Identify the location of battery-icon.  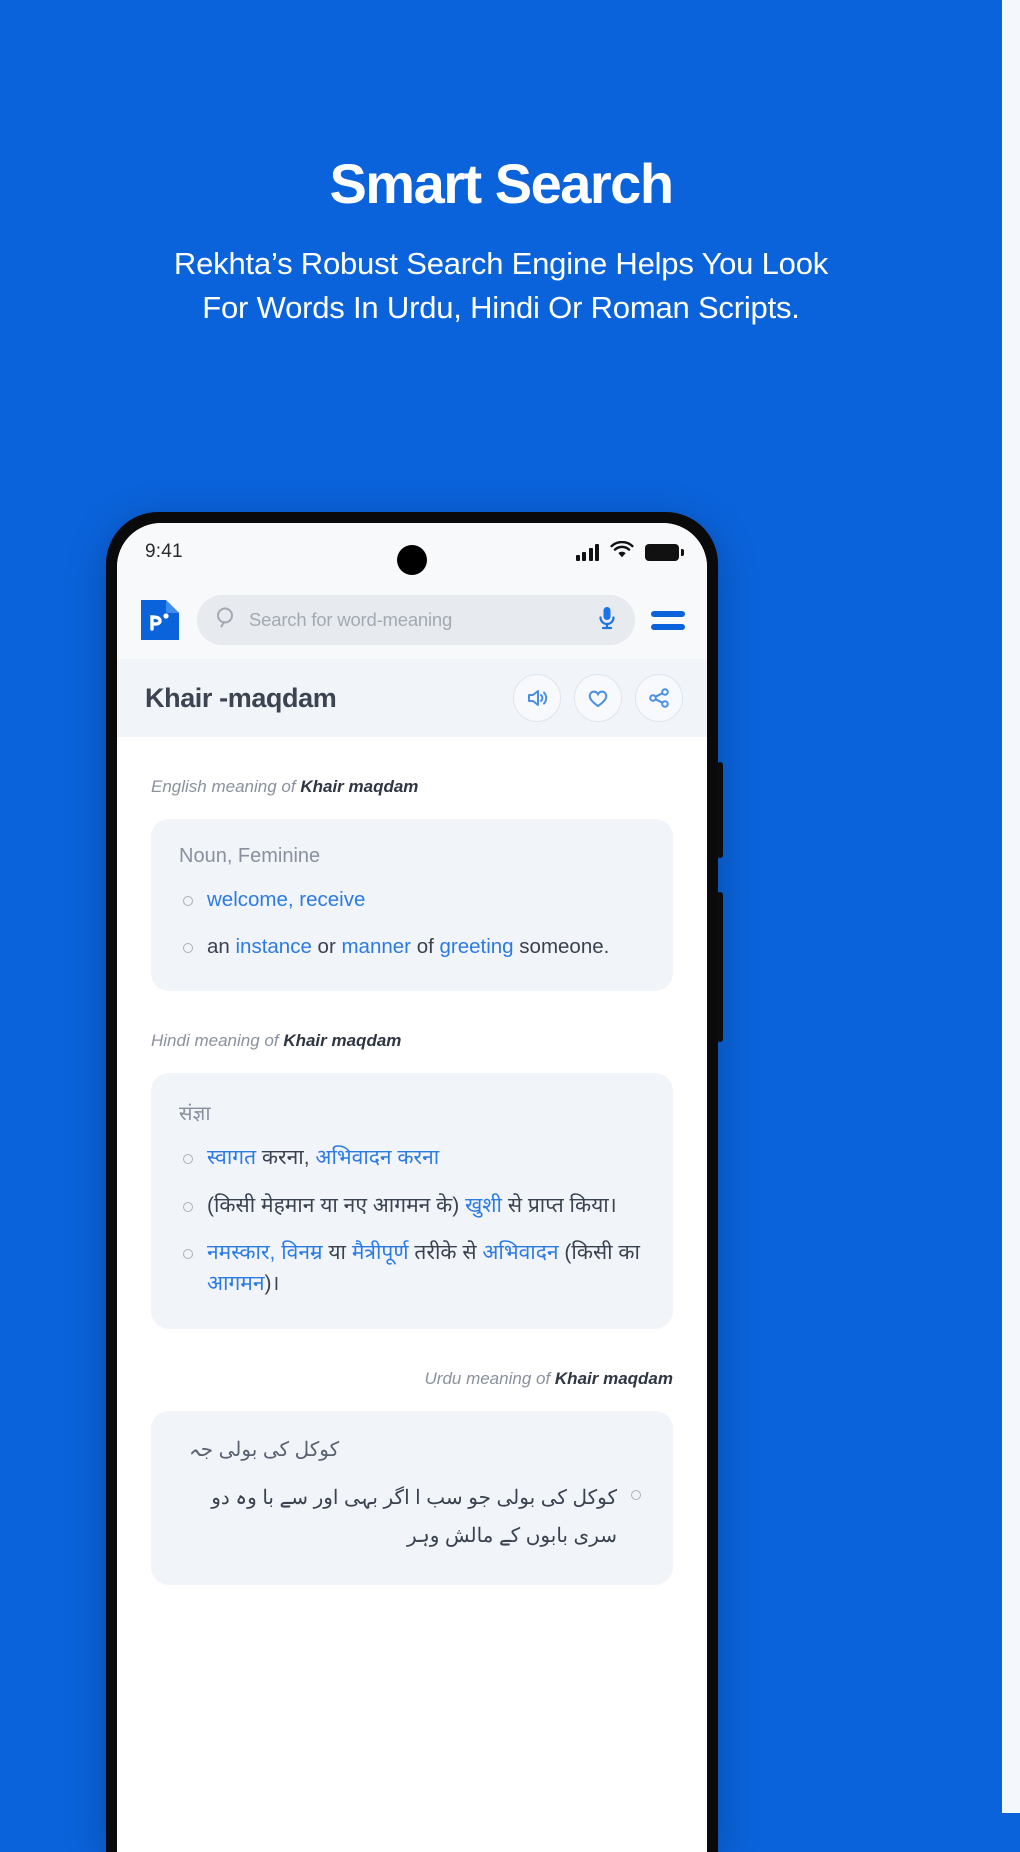
(664, 552).